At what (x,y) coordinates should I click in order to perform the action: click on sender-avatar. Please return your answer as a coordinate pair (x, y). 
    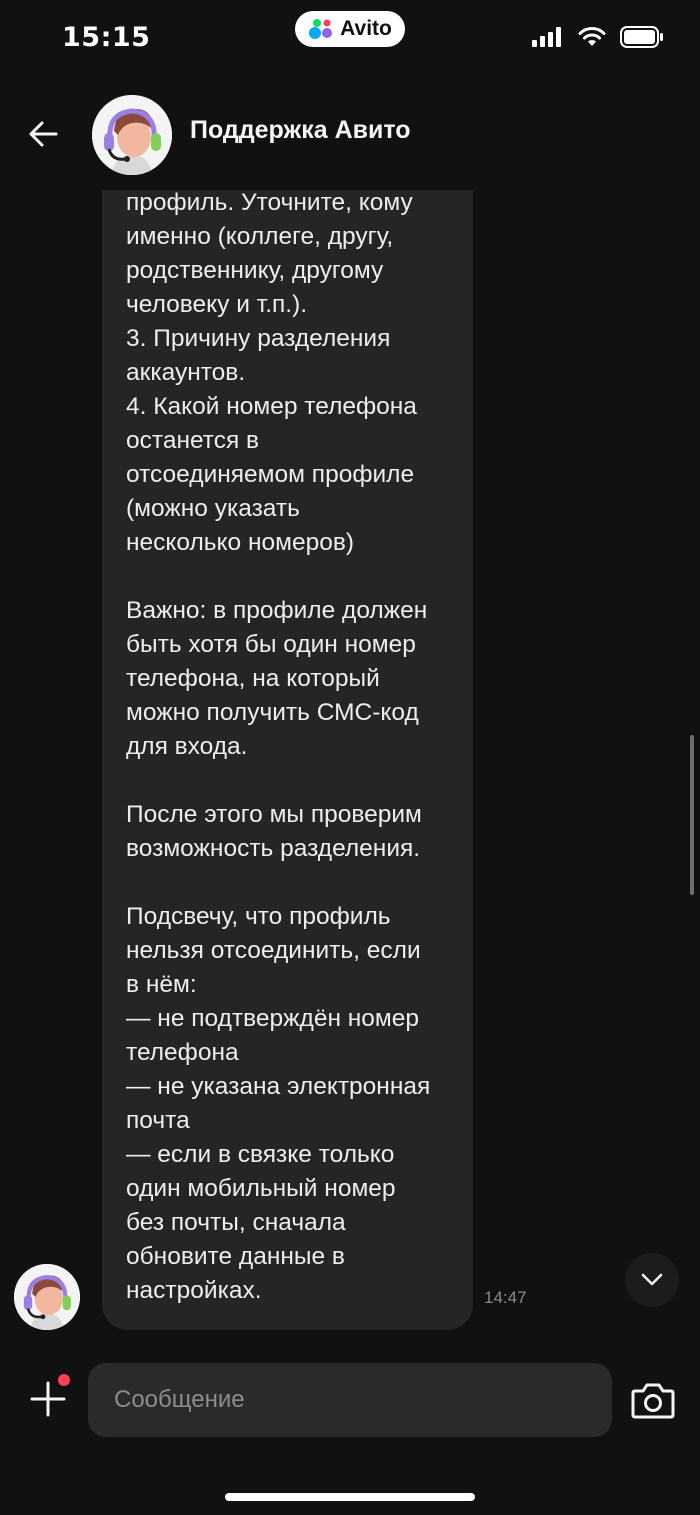
    Looking at the image, I should click on (47, 1297).